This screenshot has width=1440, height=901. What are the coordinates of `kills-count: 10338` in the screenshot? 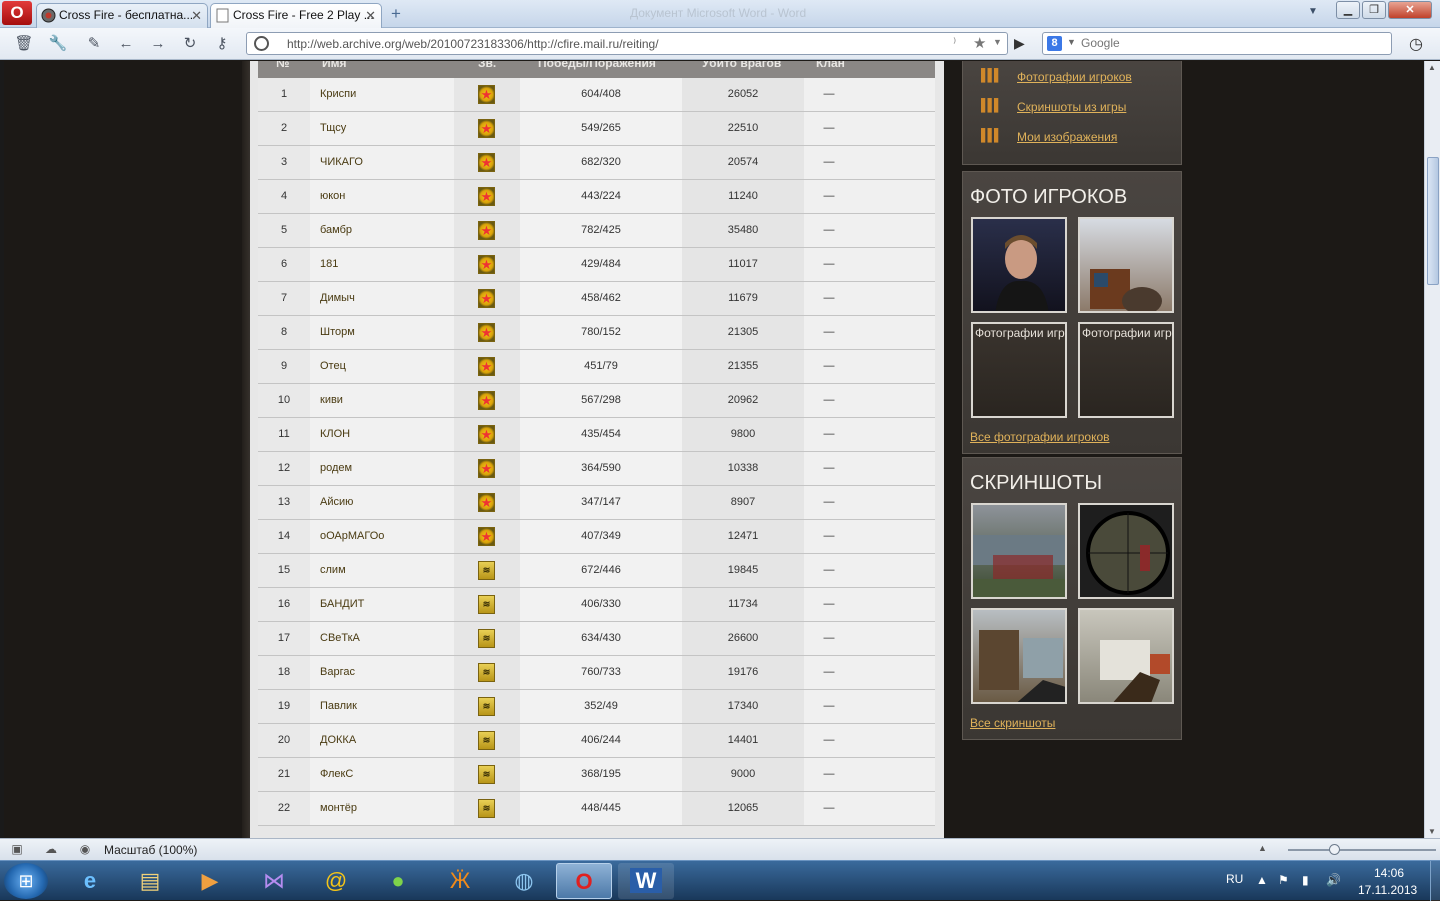 It's located at (743, 468).